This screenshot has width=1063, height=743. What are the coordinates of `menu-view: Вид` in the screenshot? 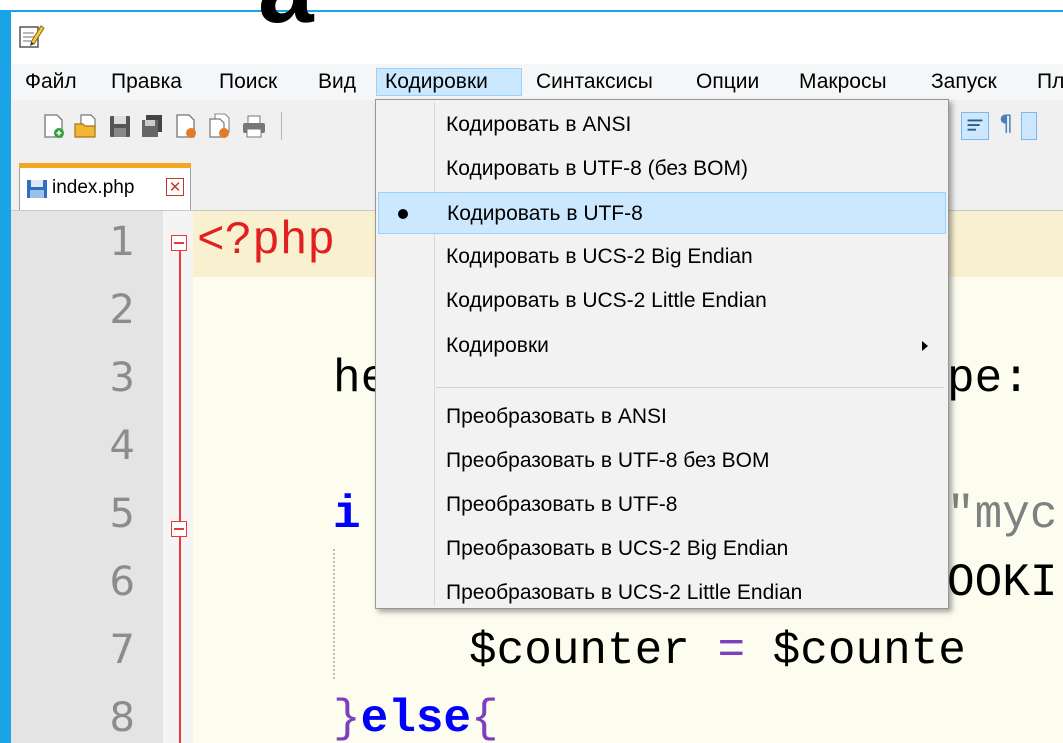 It's located at (337, 82).